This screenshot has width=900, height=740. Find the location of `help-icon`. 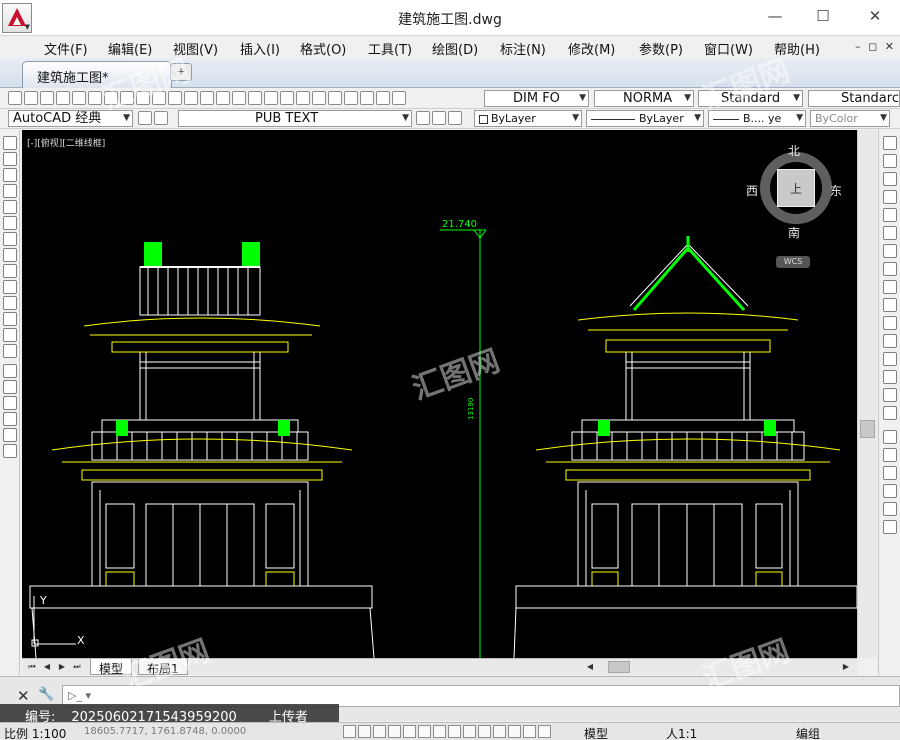

help-icon is located at coordinates (399, 98).